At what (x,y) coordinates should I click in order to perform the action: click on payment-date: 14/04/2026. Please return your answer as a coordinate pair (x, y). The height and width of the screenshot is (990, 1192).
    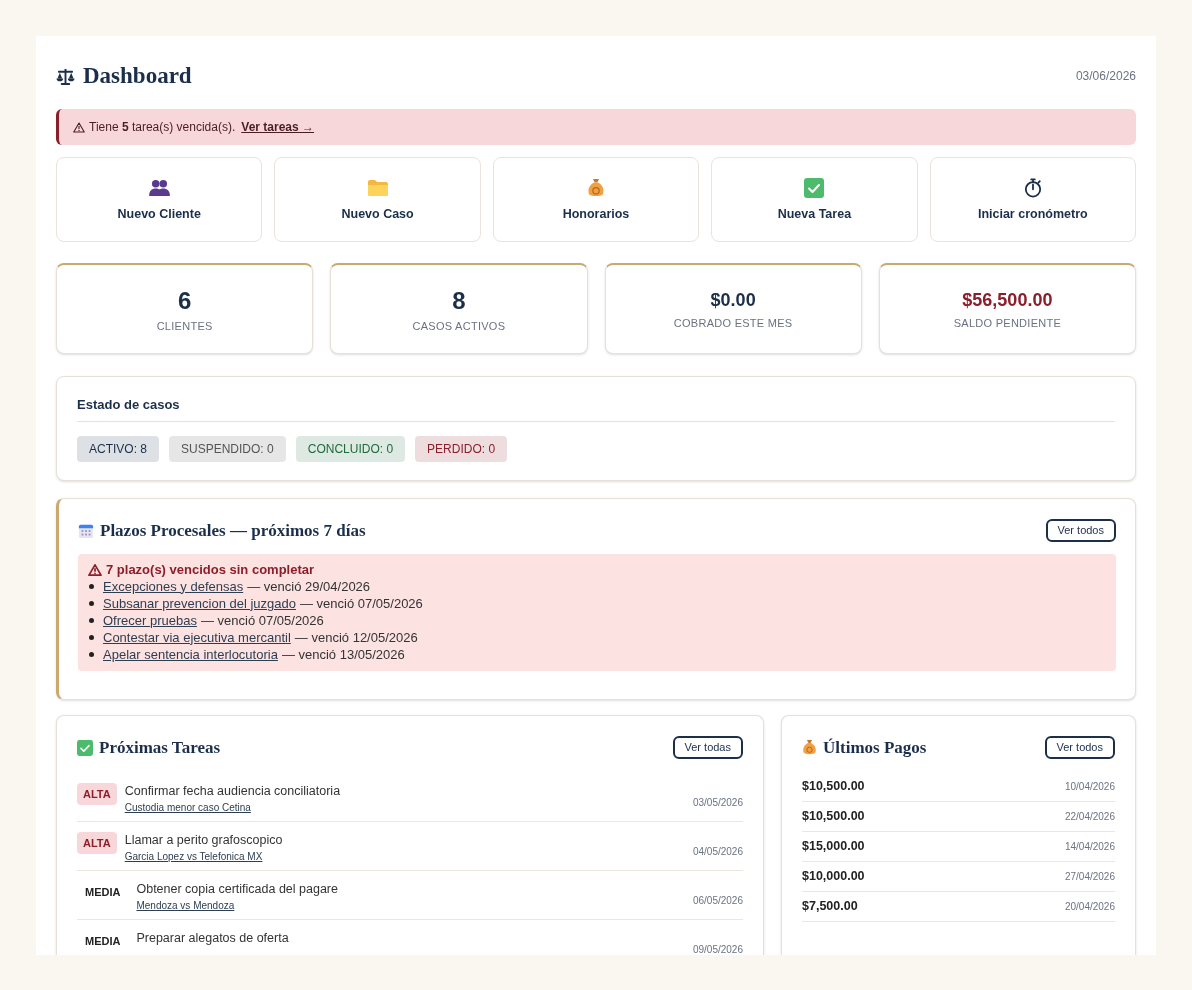
    Looking at the image, I should click on (1089, 847).